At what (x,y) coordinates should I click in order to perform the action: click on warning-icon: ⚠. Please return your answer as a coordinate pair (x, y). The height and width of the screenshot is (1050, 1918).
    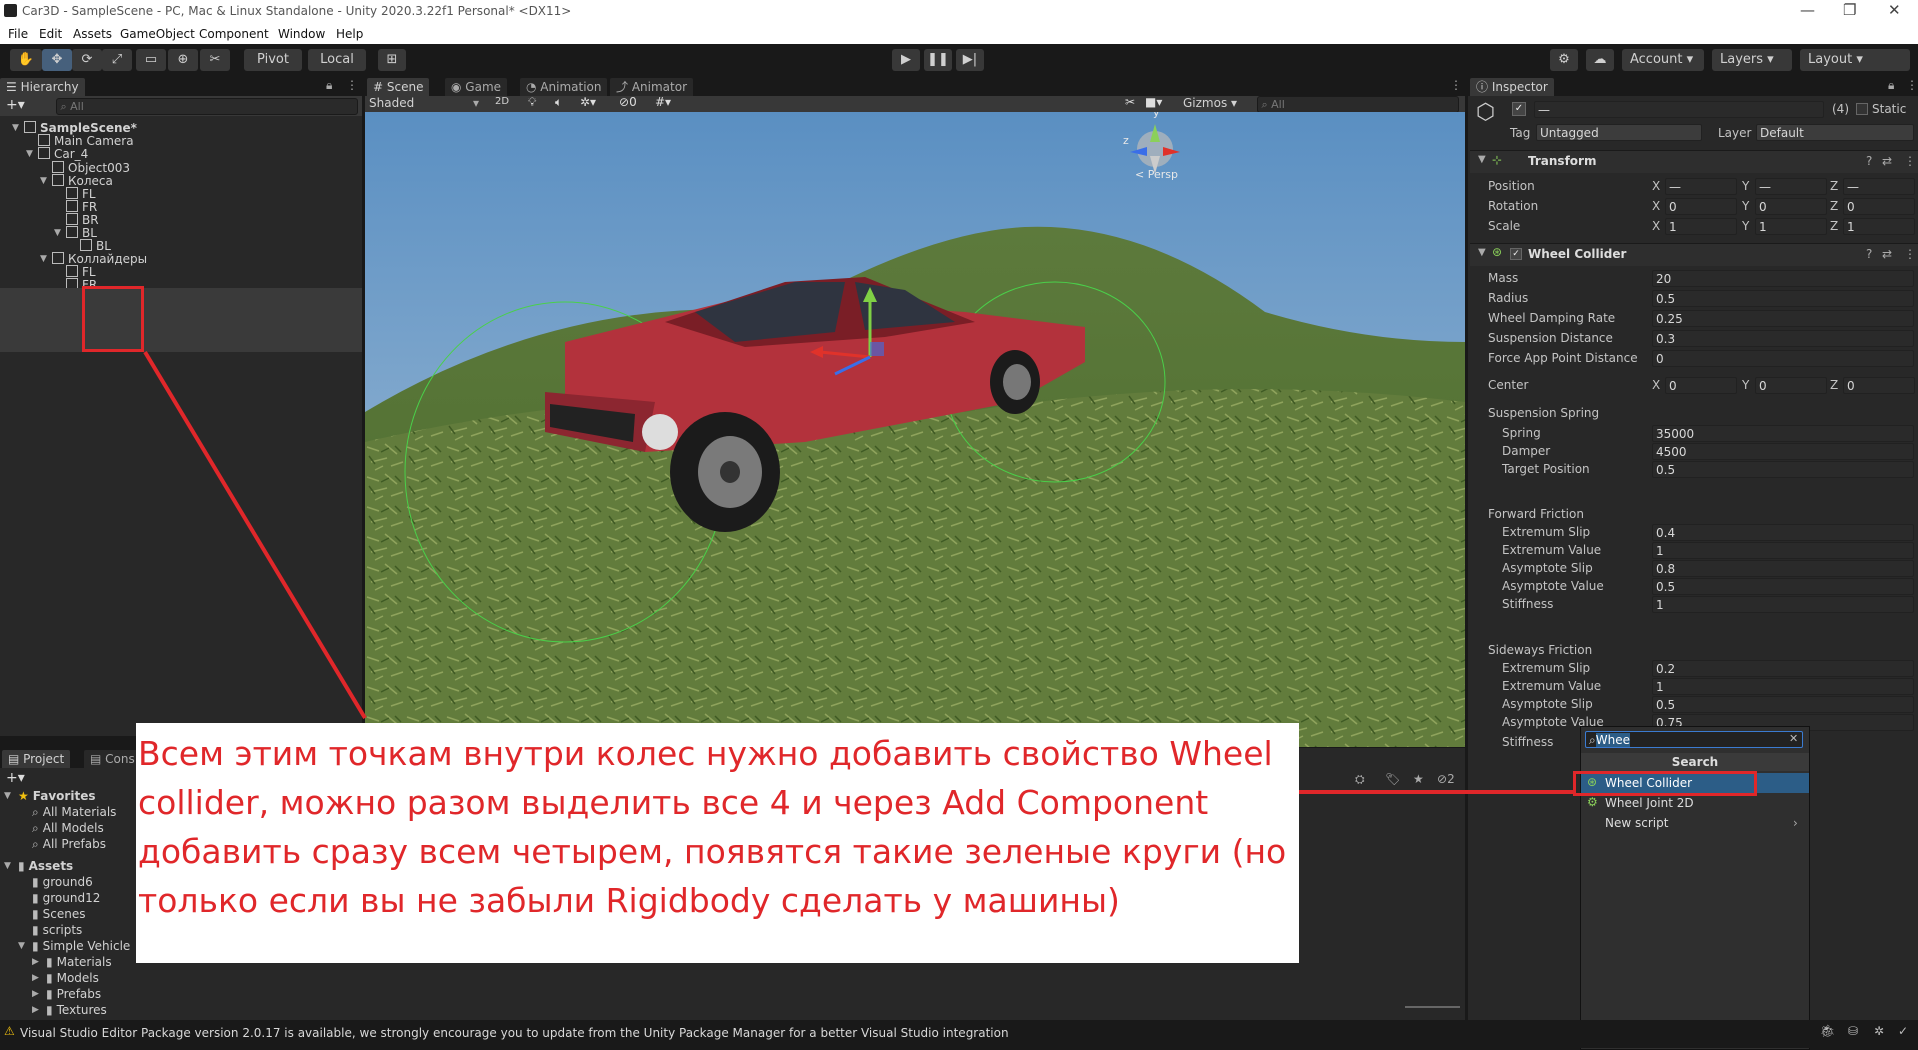
    Looking at the image, I should click on (9, 1031).